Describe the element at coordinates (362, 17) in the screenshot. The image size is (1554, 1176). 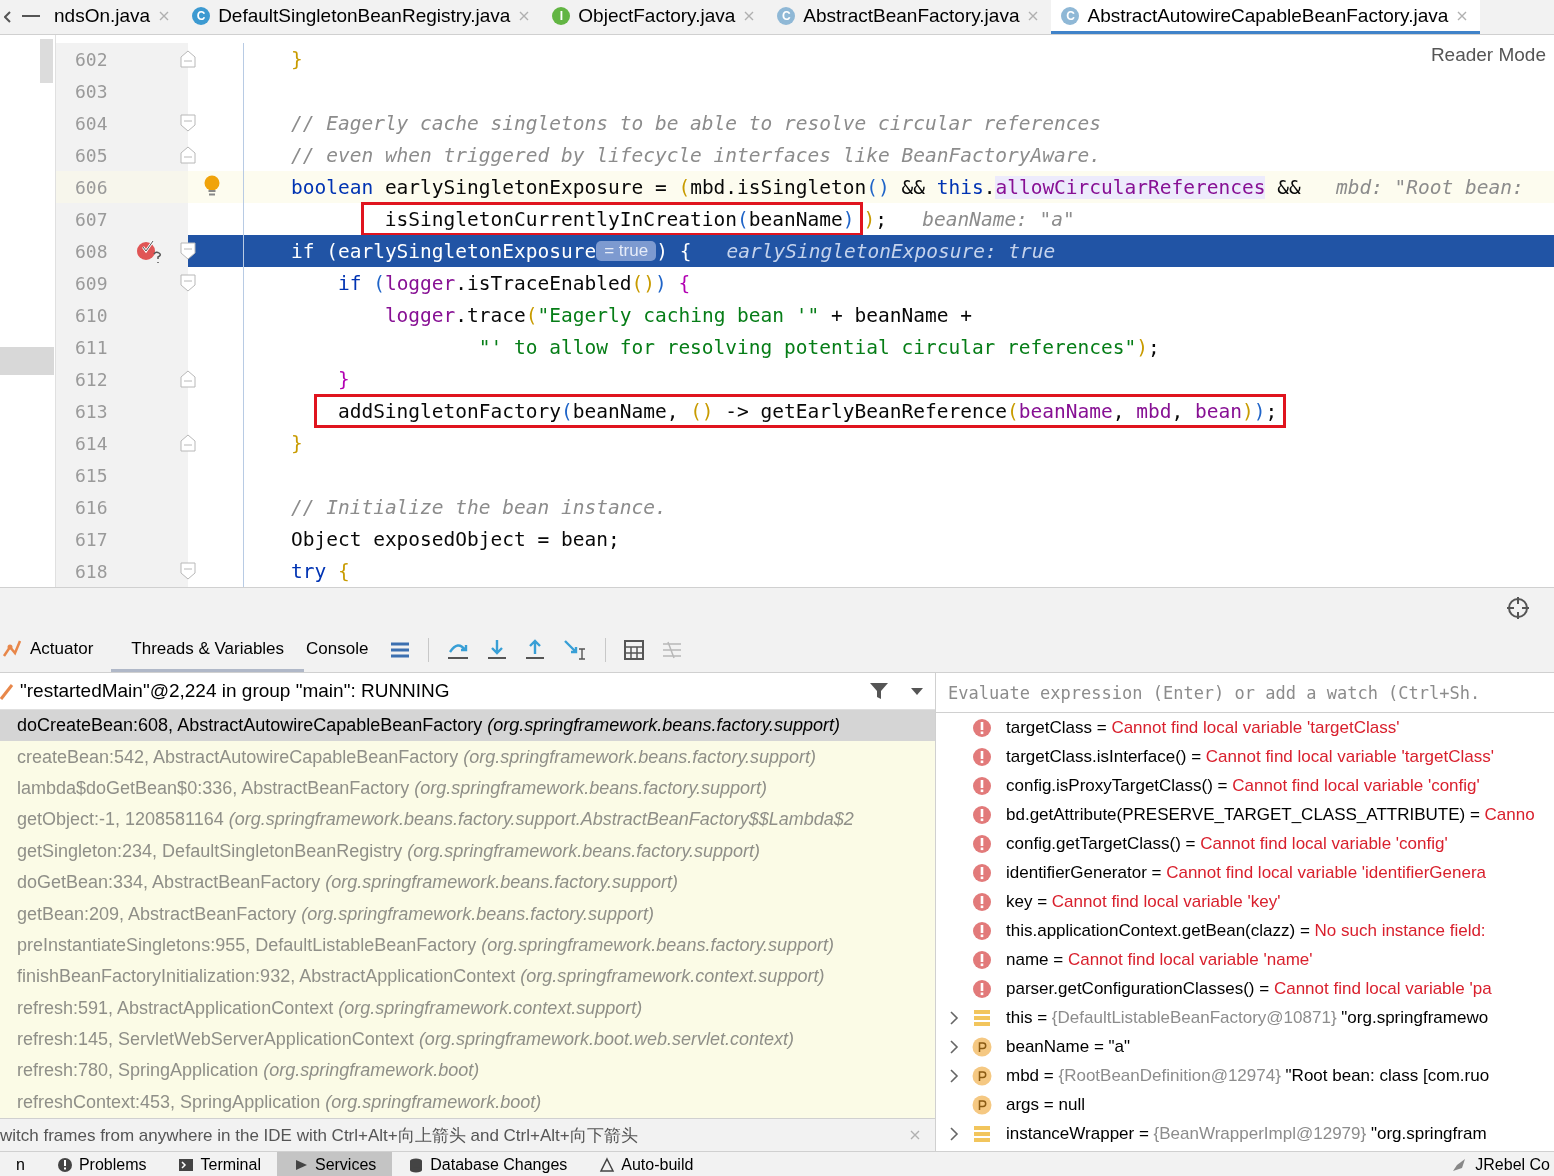
I see `editor-tab: C DefaultSingletonBeanRegistry.java` at that location.